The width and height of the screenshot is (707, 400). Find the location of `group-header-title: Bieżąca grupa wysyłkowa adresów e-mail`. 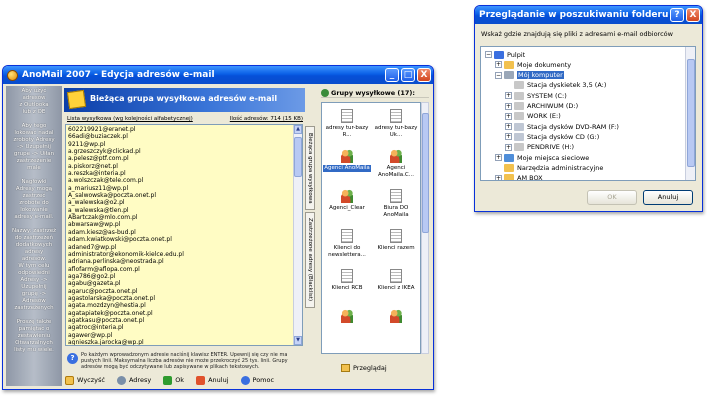

group-header-title: Bieżąca grupa wysyłkowa adresów e-mail is located at coordinates (184, 98).